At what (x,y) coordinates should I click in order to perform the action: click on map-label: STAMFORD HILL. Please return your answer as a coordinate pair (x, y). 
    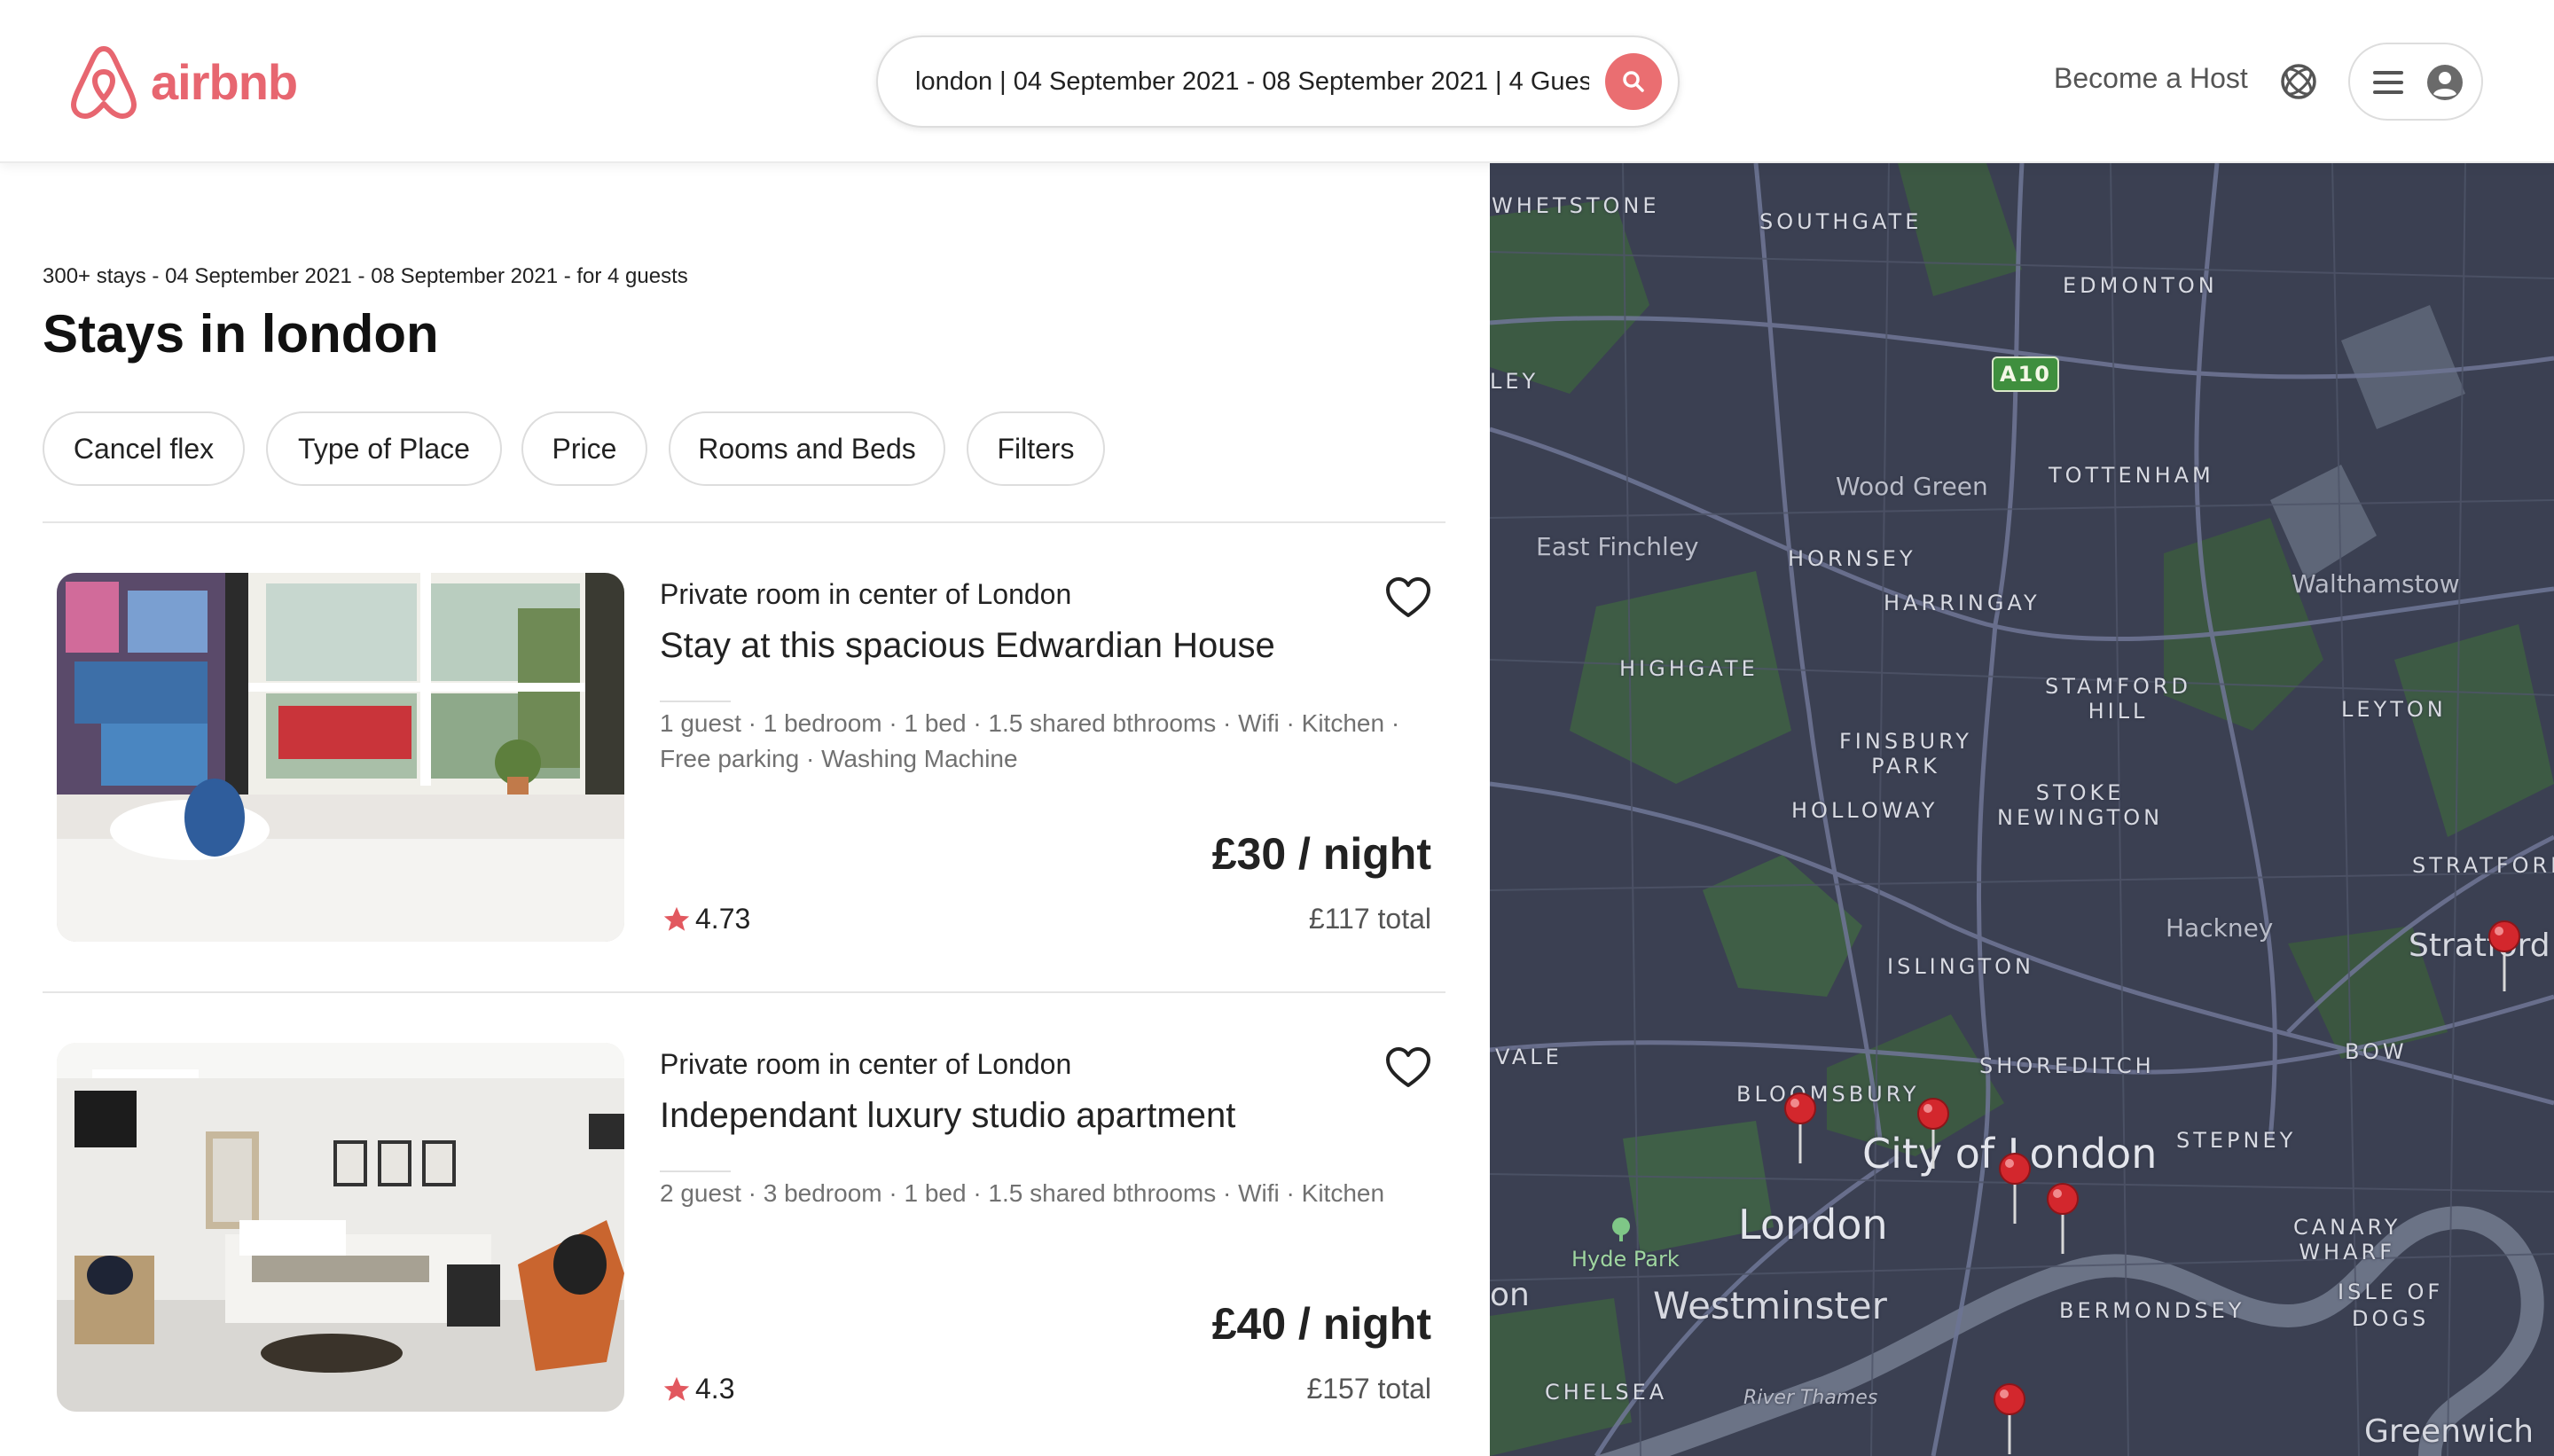
    Looking at the image, I should click on (2118, 699).